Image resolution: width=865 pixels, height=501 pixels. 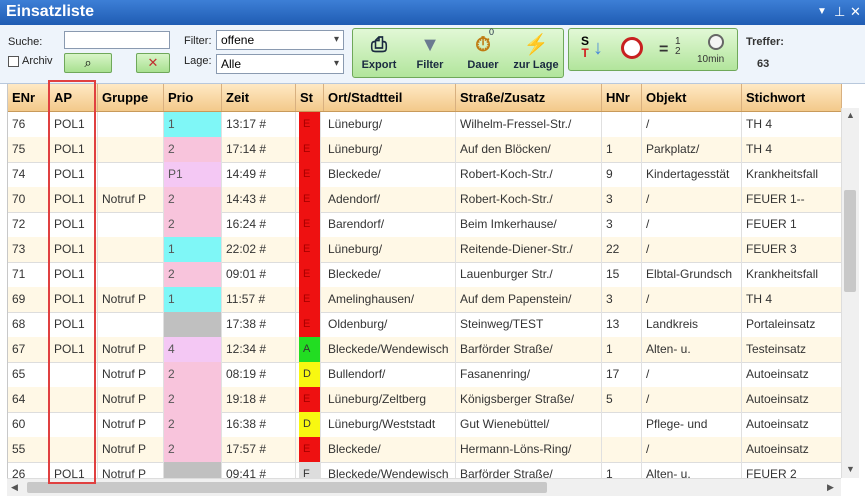 I want to click on cell-ort: Adendorf/, so click(x=390, y=199).